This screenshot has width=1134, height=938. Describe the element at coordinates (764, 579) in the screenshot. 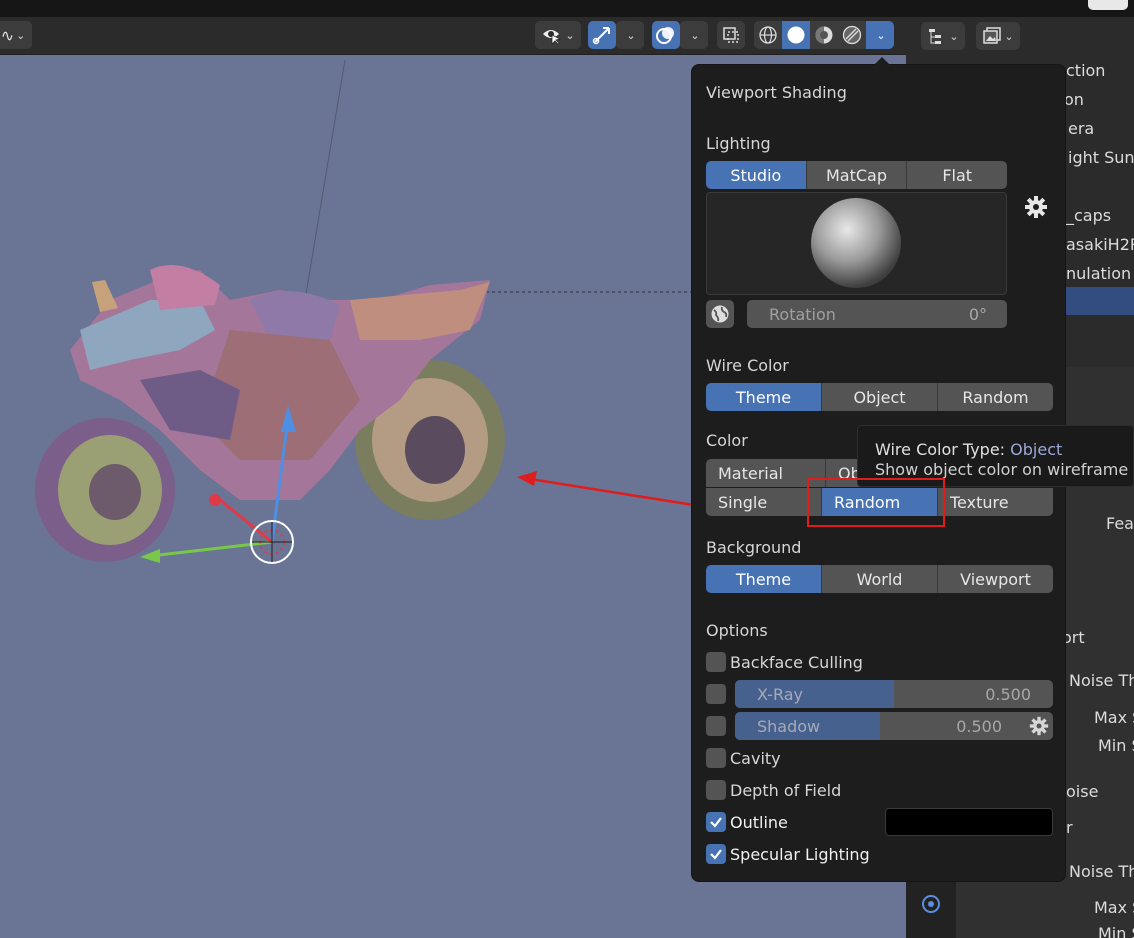

I see `background-theme-option: Theme` at that location.